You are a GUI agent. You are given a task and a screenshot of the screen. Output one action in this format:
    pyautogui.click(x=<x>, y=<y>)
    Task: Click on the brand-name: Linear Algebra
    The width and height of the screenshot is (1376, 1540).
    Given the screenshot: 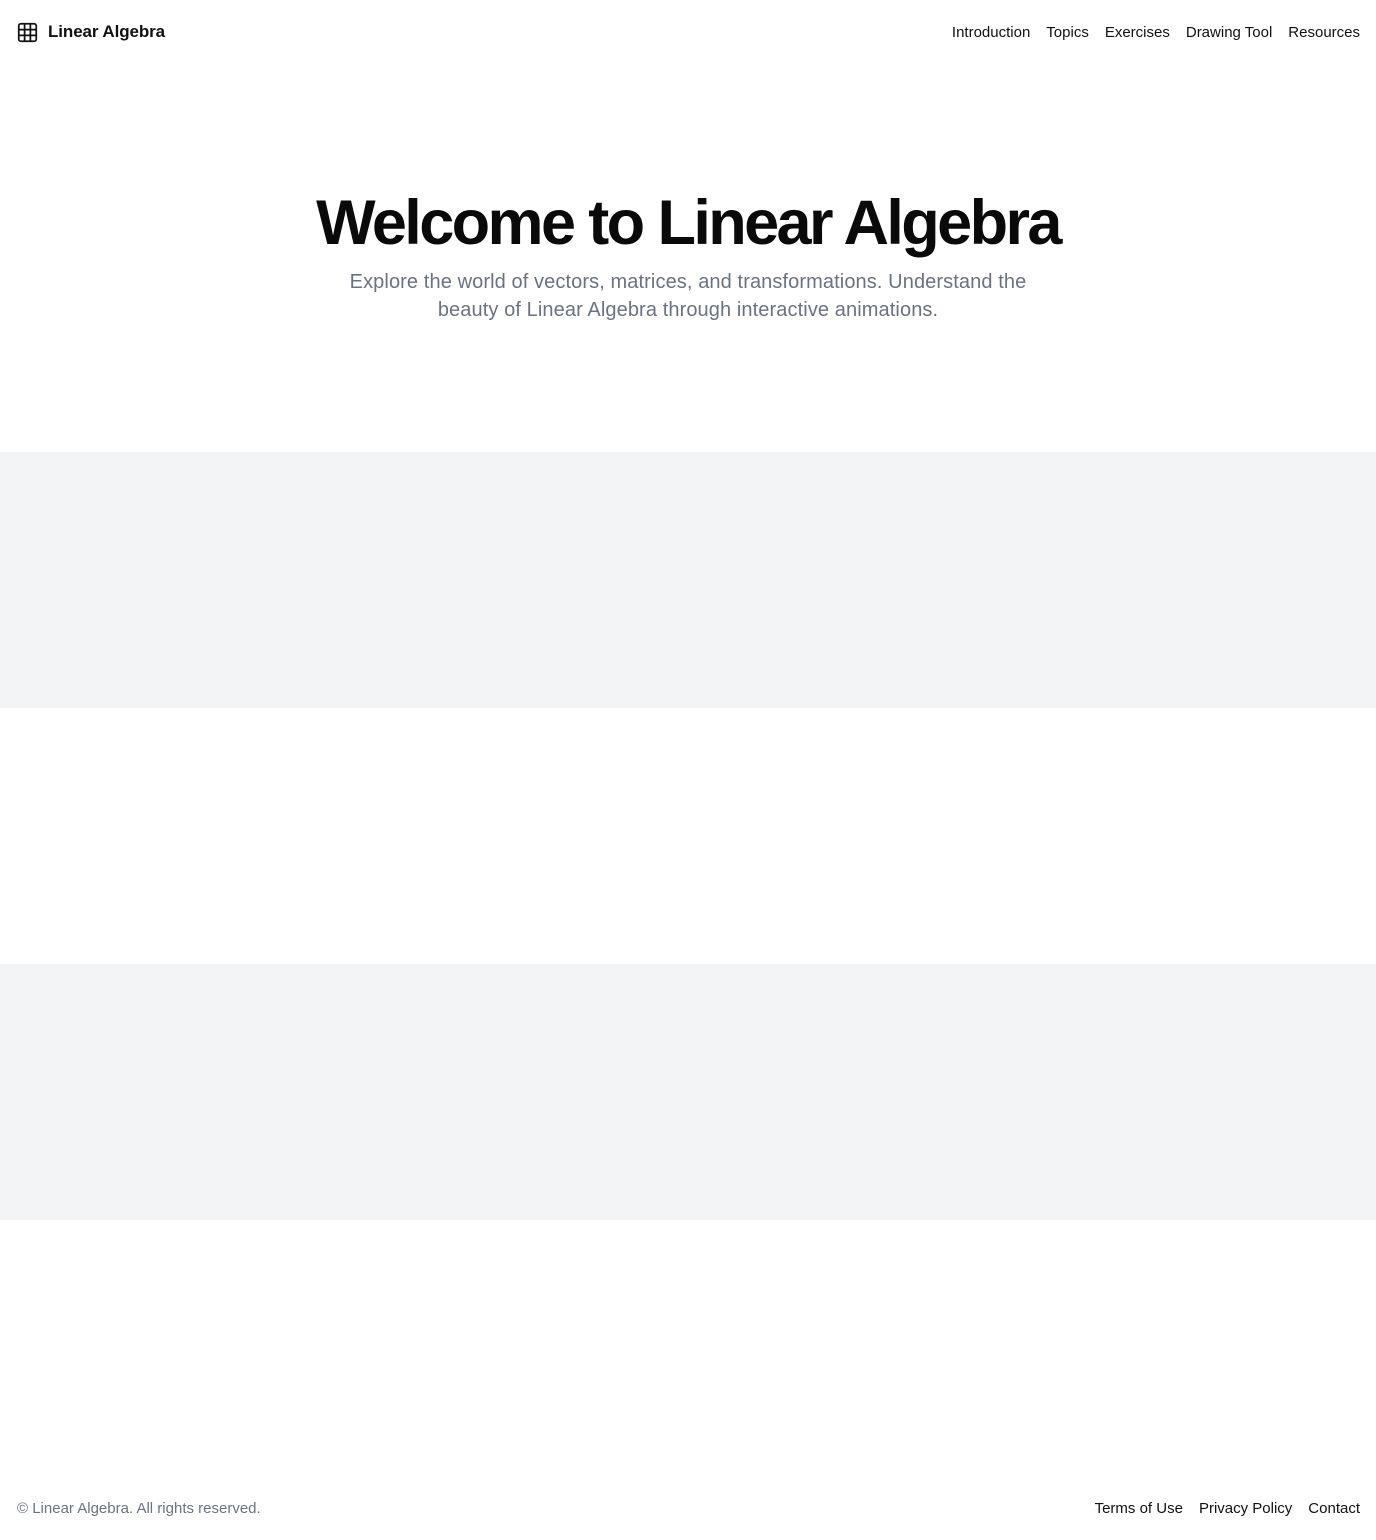 What is the action you would take?
    pyautogui.click(x=107, y=31)
    